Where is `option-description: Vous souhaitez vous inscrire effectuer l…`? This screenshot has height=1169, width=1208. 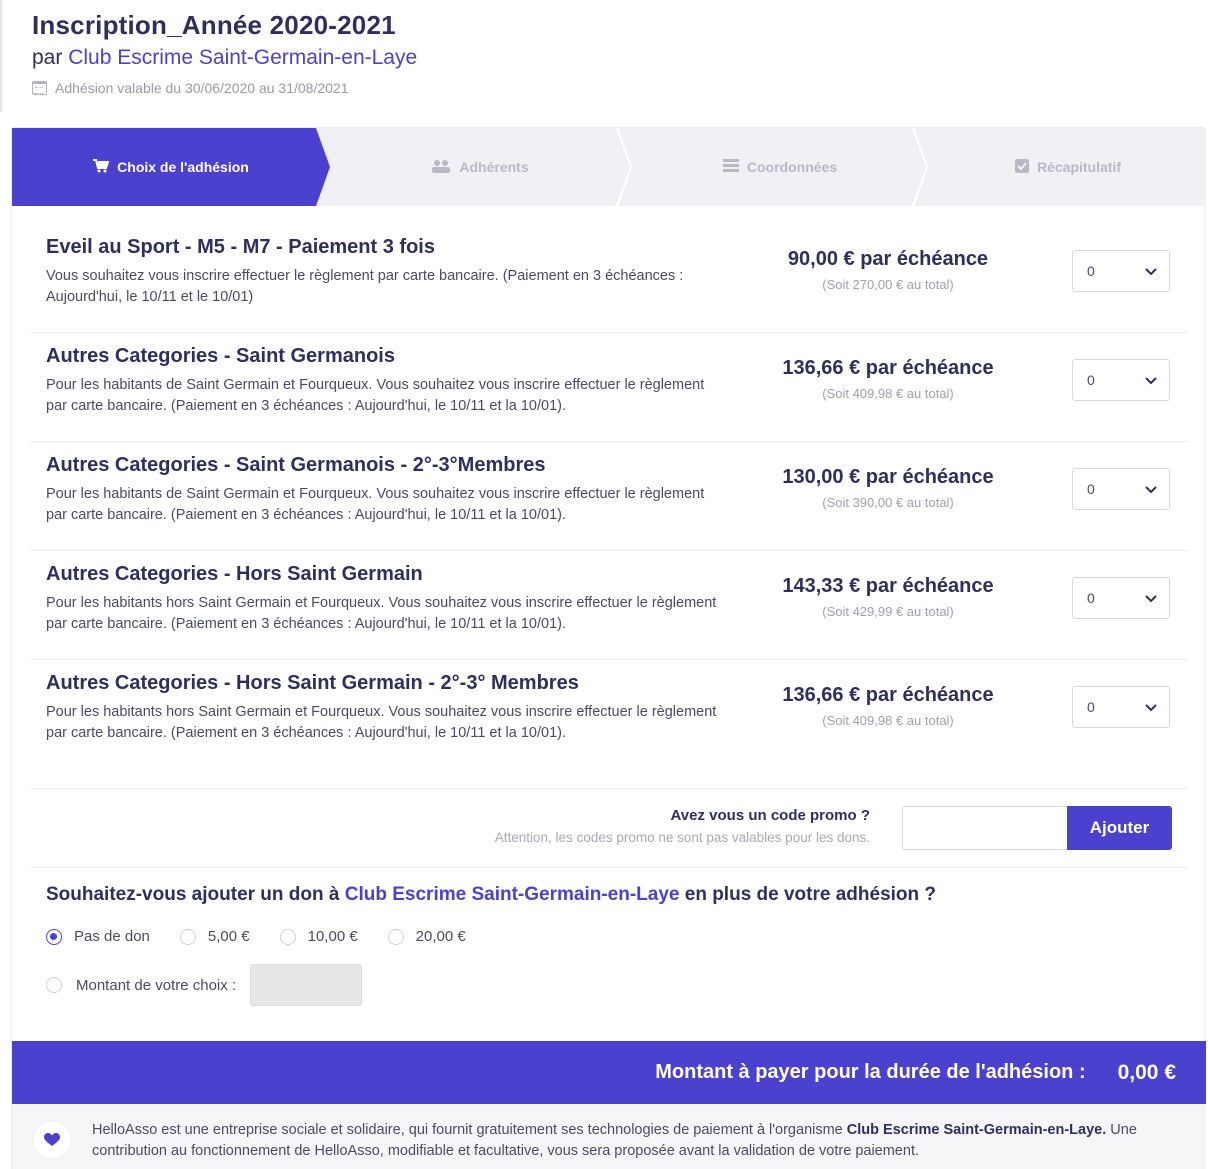
option-description: Vous souhaitez vous inscrire effectuer l… is located at coordinates (365, 286).